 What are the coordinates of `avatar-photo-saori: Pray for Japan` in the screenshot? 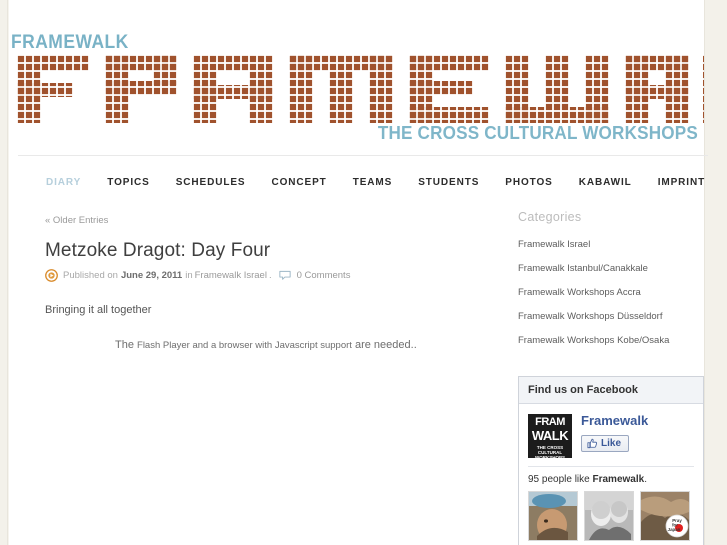 It's located at (665, 516).